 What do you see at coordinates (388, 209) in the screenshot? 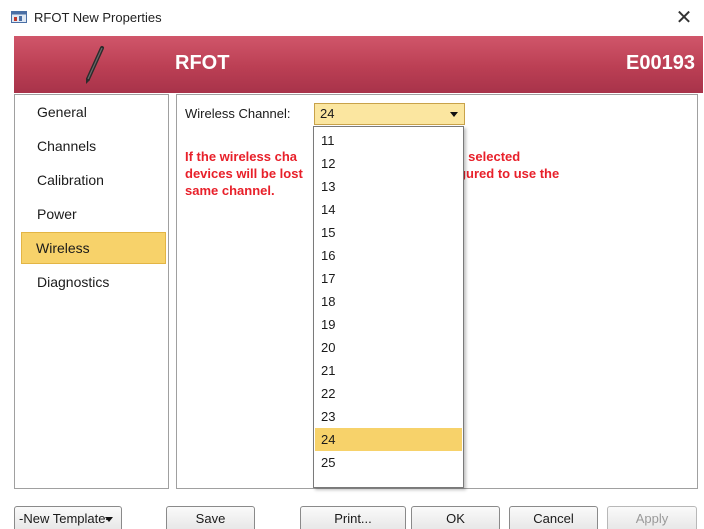
I see `channel-option: 14` at bounding box center [388, 209].